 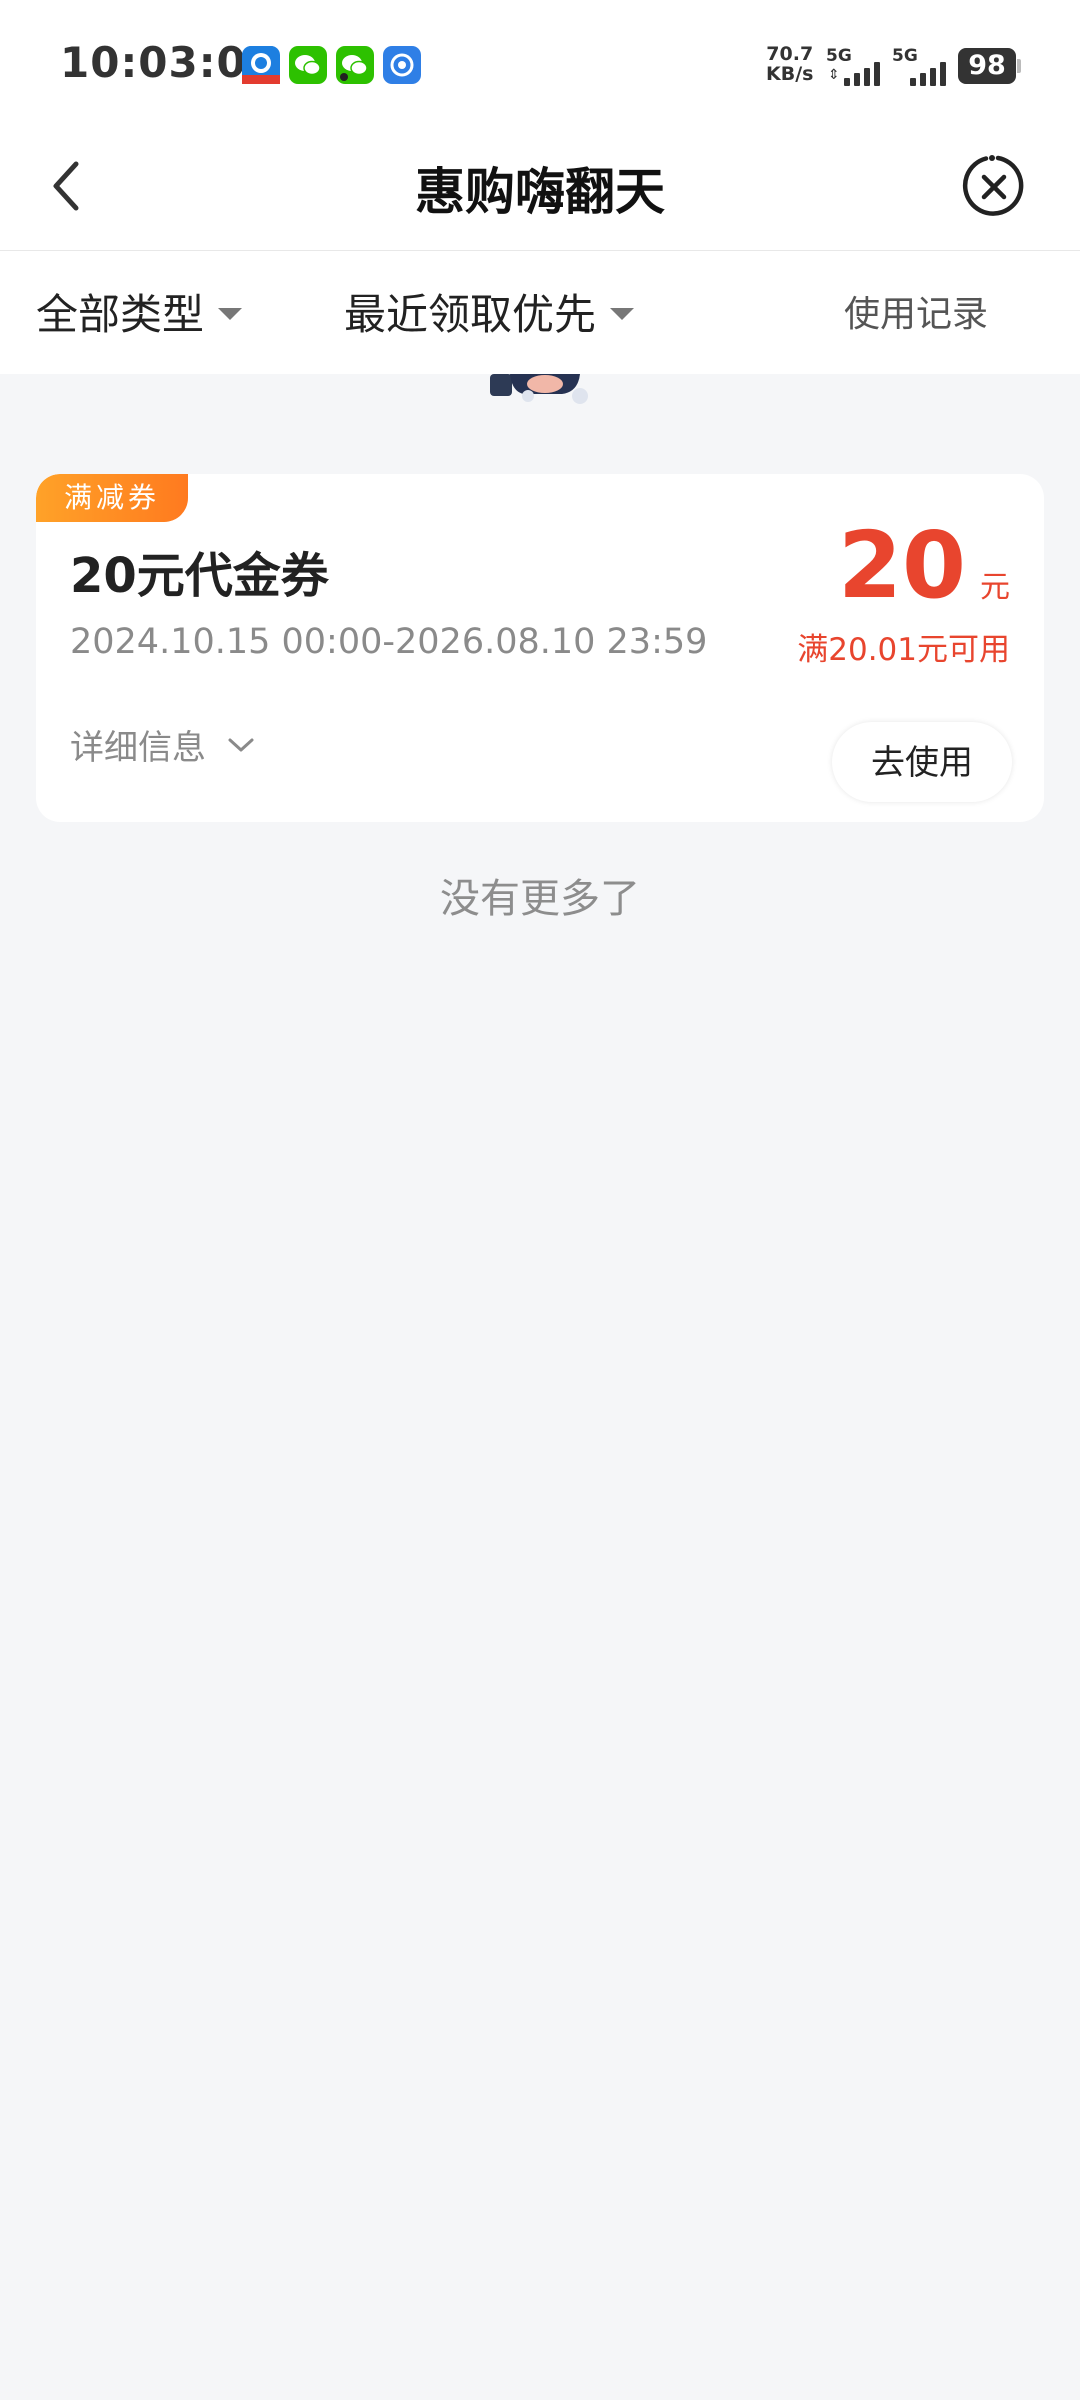 What do you see at coordinates (540, 65) in the screenshot?
I see `status-bar: 10:03:07 70.7 KB/s 5G ⇕ 5G 98` at bounding box center [540, 65].